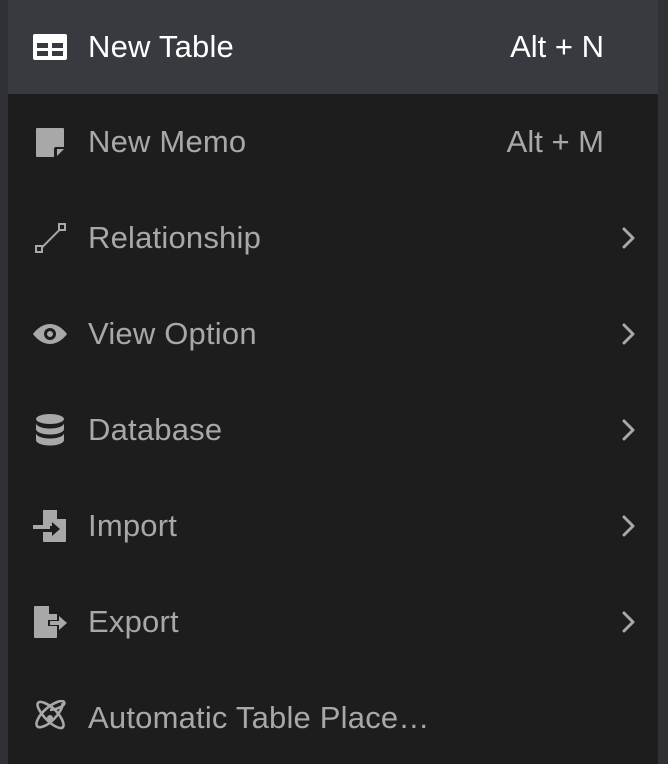 The image size is (668, 764). Describe the element at coordinates (333, 334) in the screenshot. I see `menu-item-view-option: View Option` at that location.